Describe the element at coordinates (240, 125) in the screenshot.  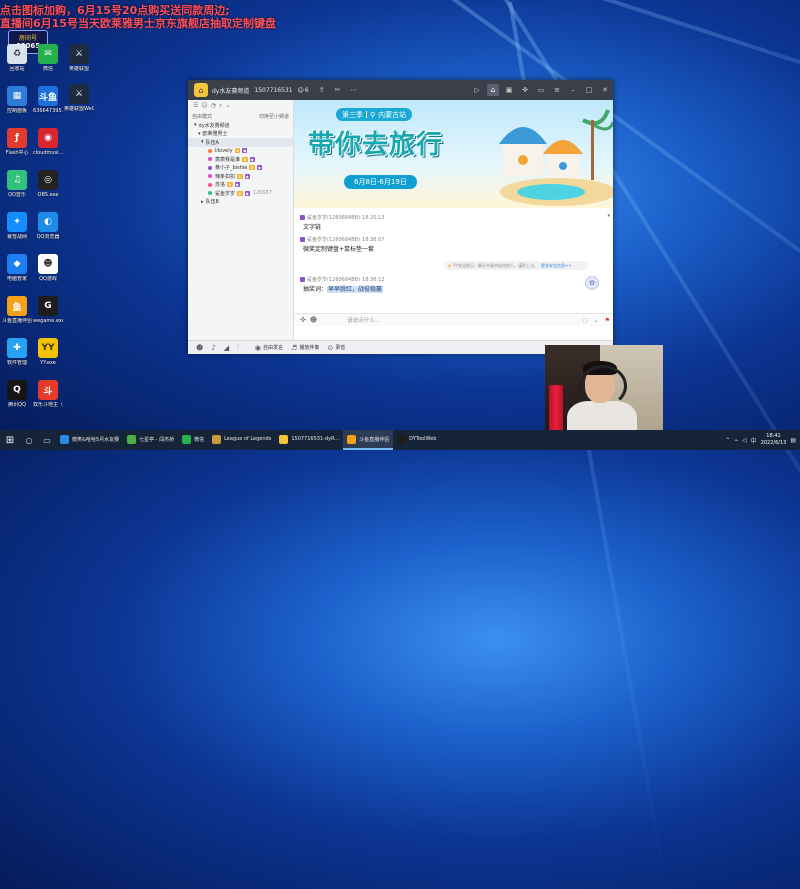
I see `channel-root: ▾ dy水友赛频道` at that location.